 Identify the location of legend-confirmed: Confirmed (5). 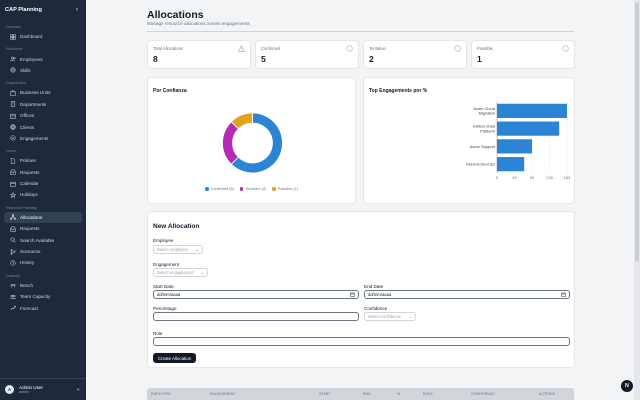
(219, 189).